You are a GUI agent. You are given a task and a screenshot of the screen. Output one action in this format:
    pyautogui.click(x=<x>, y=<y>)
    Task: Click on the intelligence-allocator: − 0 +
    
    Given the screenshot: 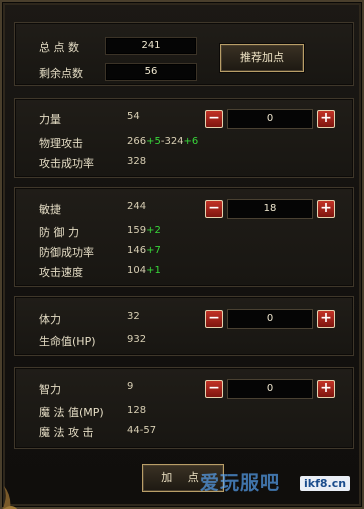 What is the action you would take?
    pyautogui.click(x=270, y=389)
    